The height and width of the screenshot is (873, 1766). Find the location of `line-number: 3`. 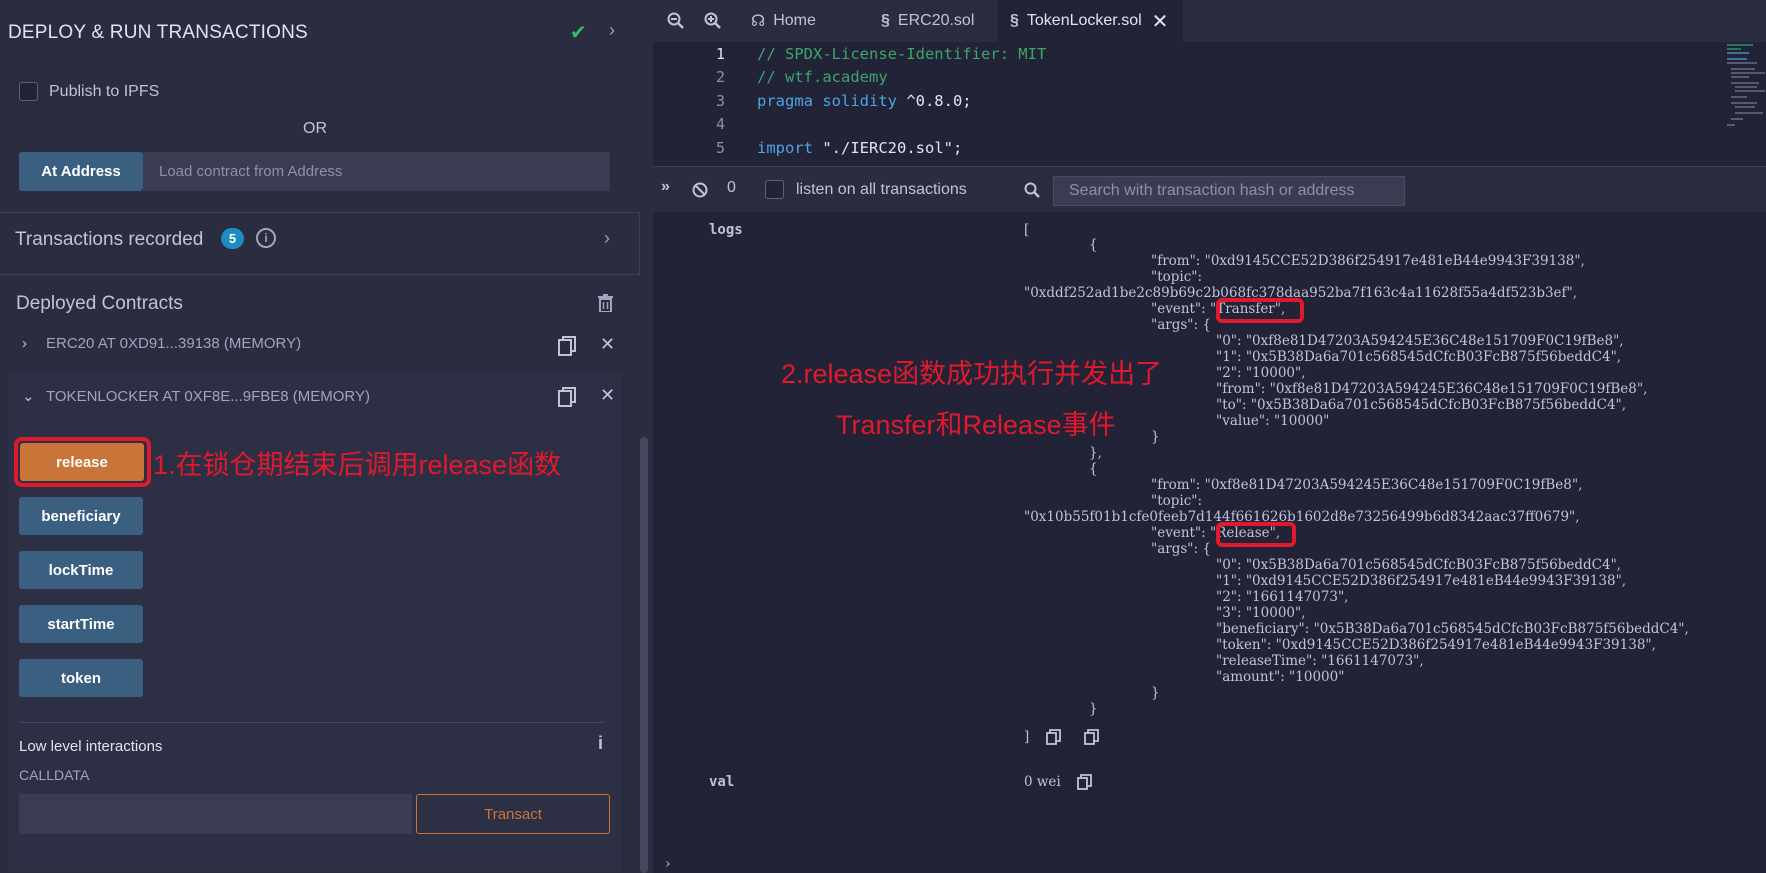

line-number: 3 is located at coordinates (720, 101).